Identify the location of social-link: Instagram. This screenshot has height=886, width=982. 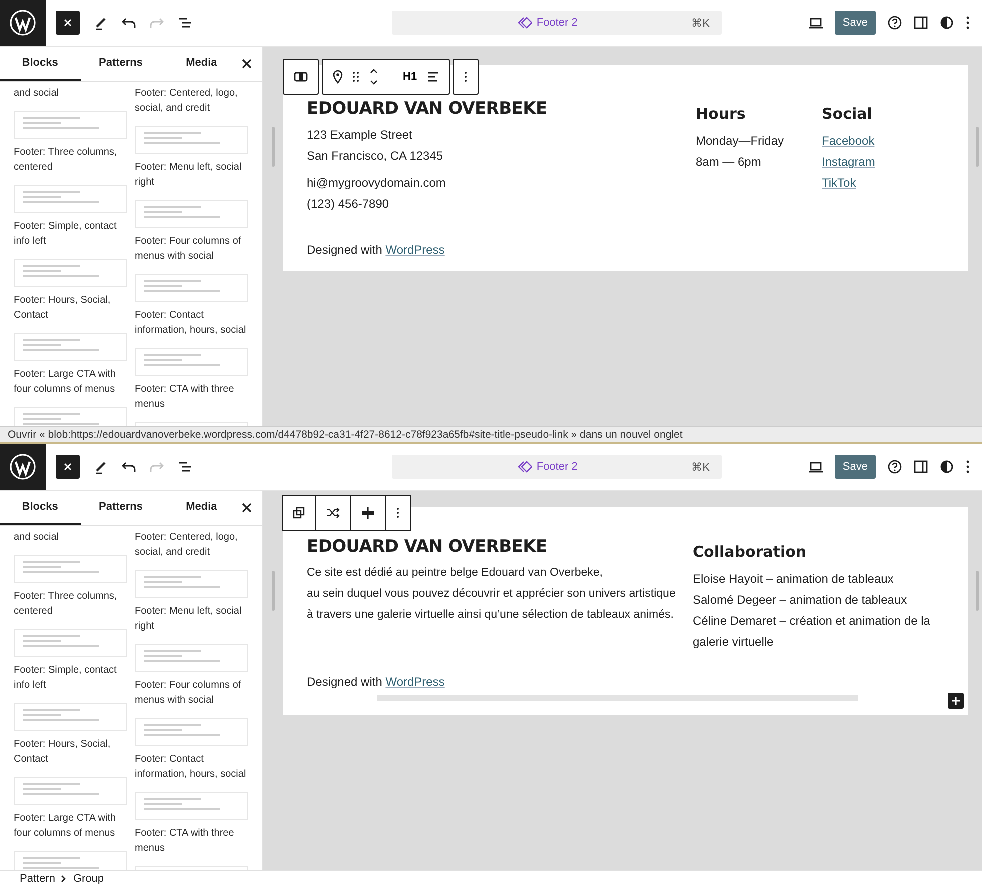
(849, 162).